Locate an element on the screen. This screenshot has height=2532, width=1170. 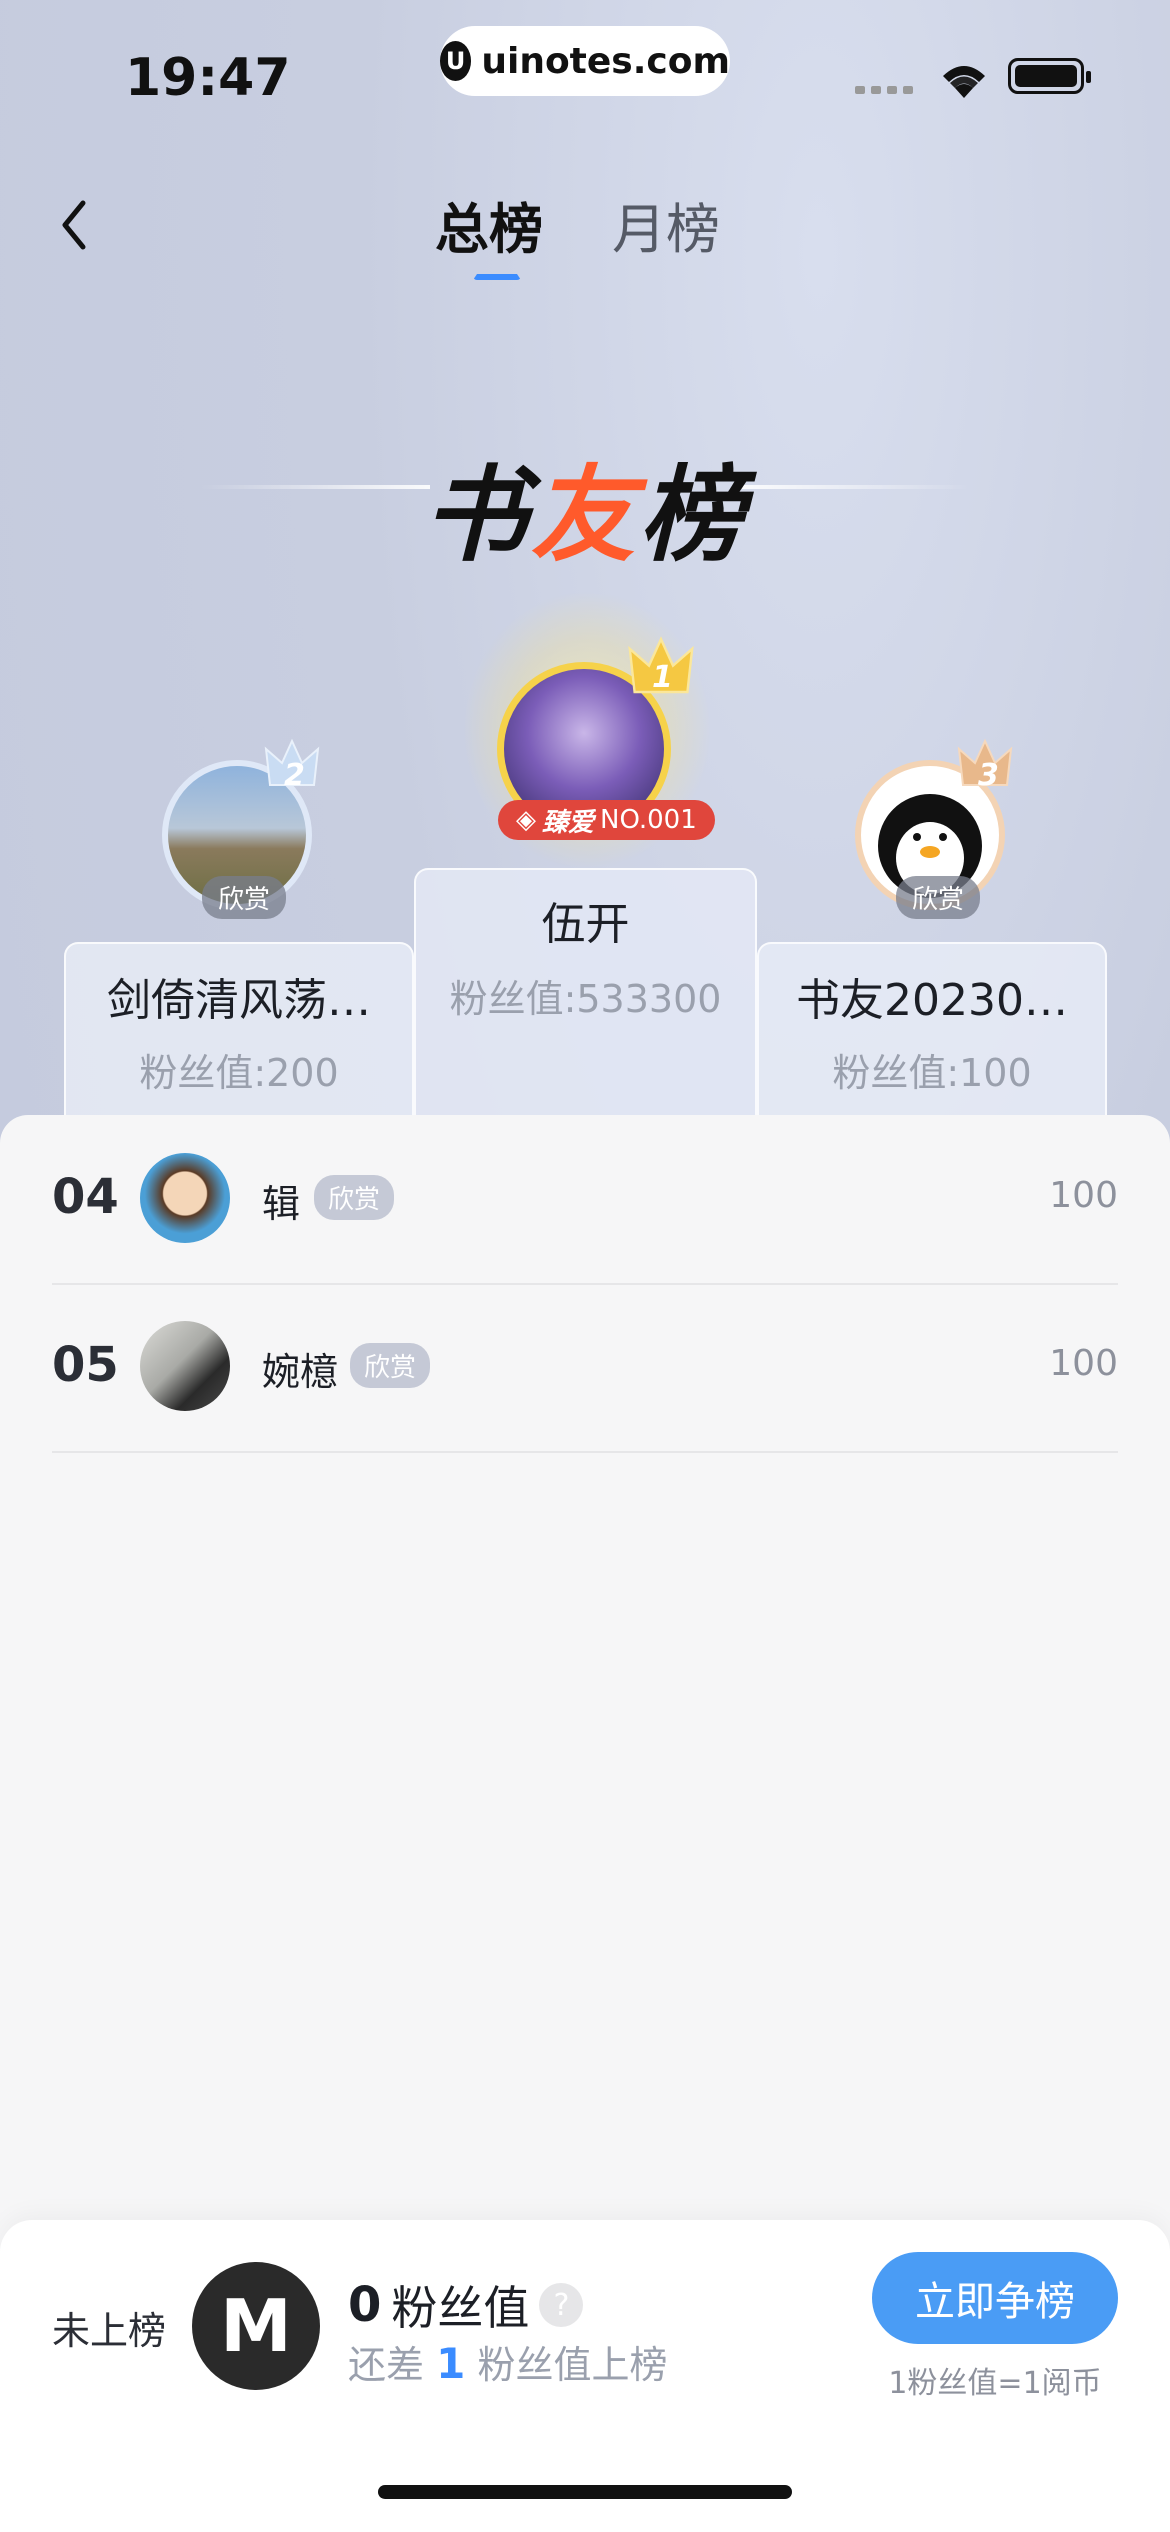
url-pill: U uinotes.com is located at coordinates (585, 61).